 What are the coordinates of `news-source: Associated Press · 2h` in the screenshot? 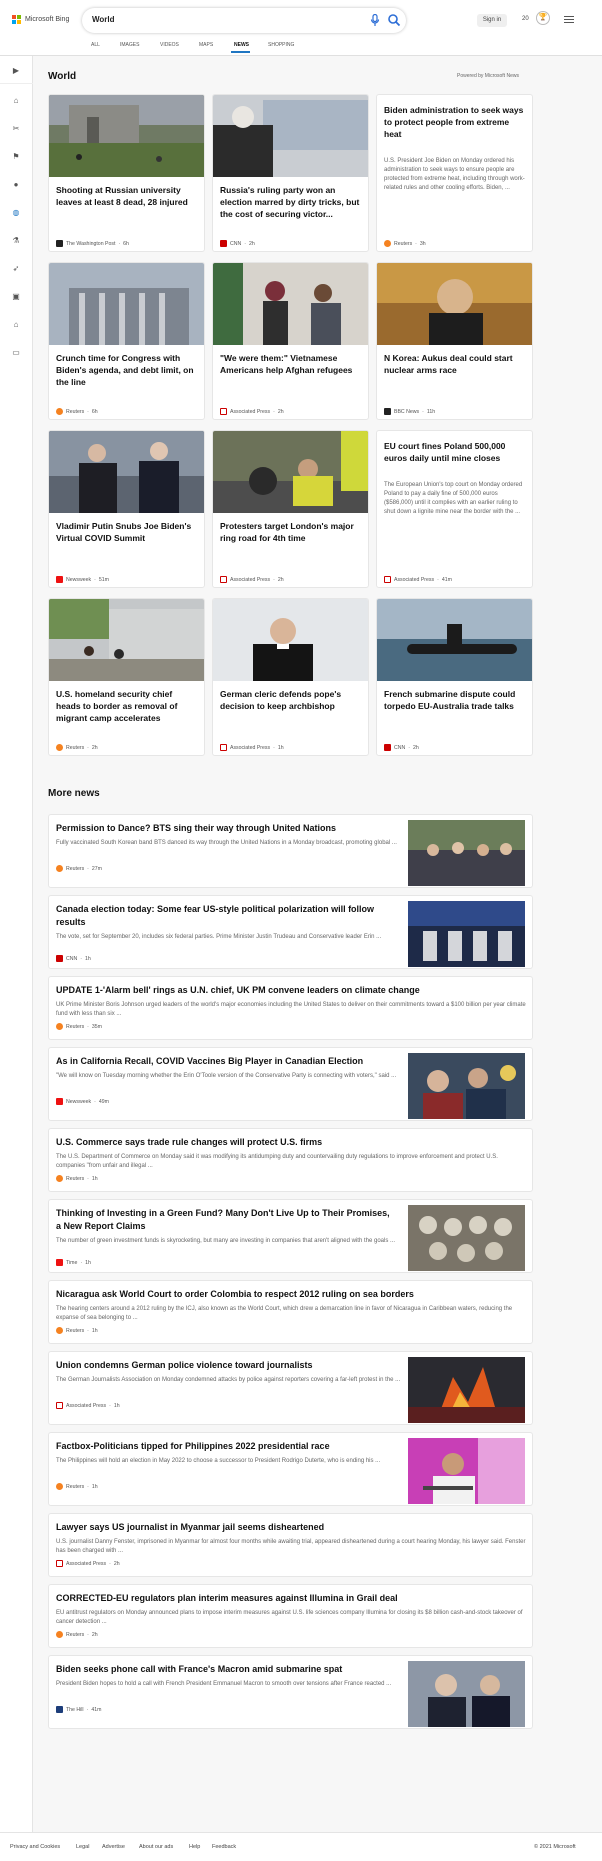 It's located at (88, 1563).